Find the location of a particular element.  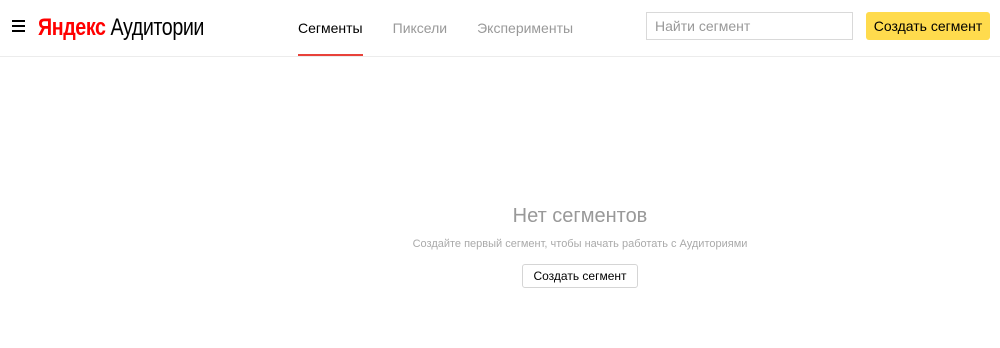

logo: Яндекс Аудитории is located at coordinates (121, 28).